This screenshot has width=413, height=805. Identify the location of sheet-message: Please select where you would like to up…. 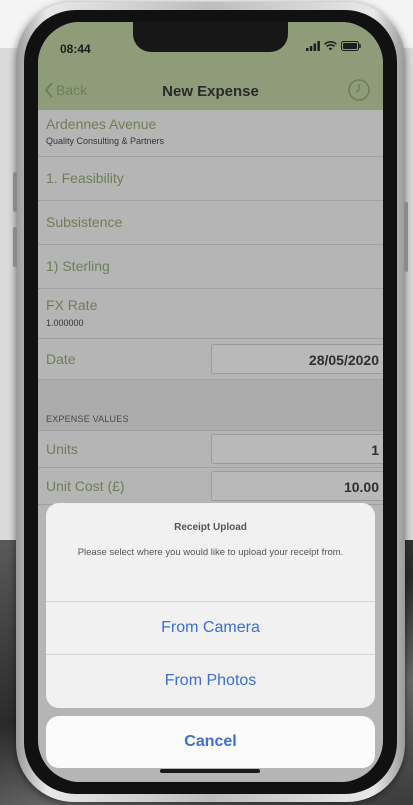
(210, 552).